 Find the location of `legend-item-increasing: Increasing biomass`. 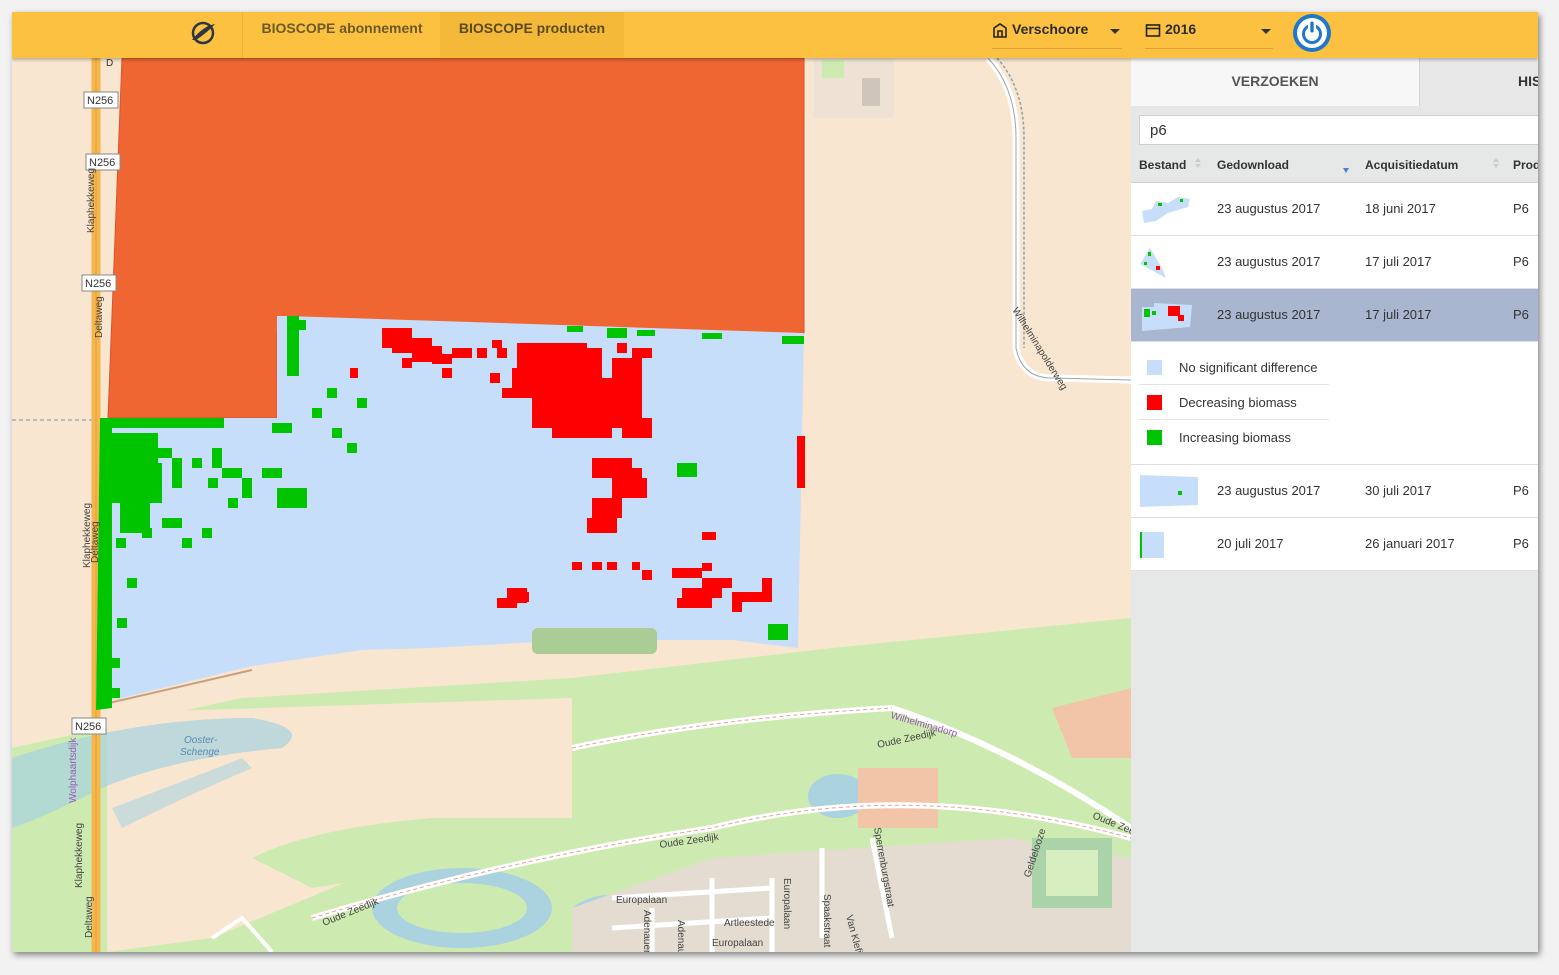

legend-item-increasing: Increasing biomass is located at coordinates (1234, 437).